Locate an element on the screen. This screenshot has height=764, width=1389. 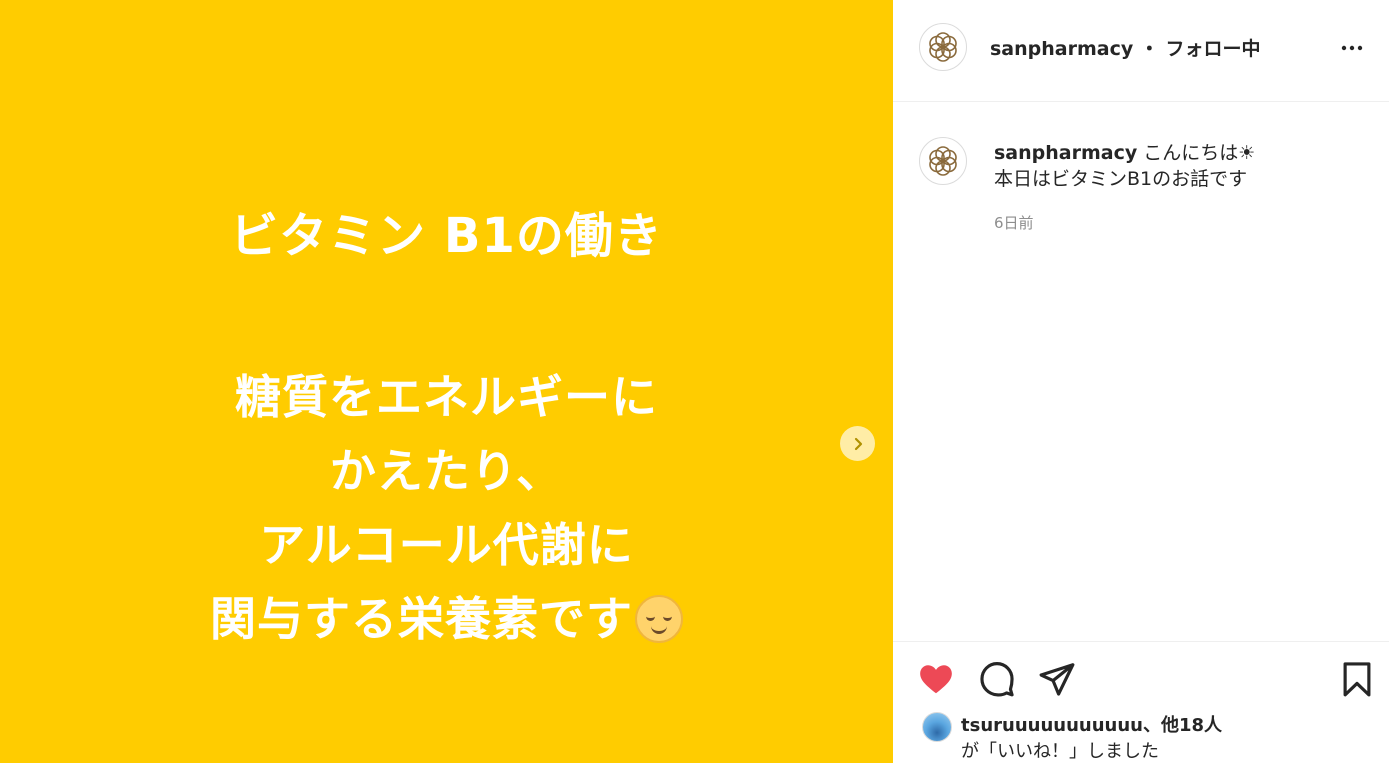
caption-avatar is located at coordinates (943, 161).